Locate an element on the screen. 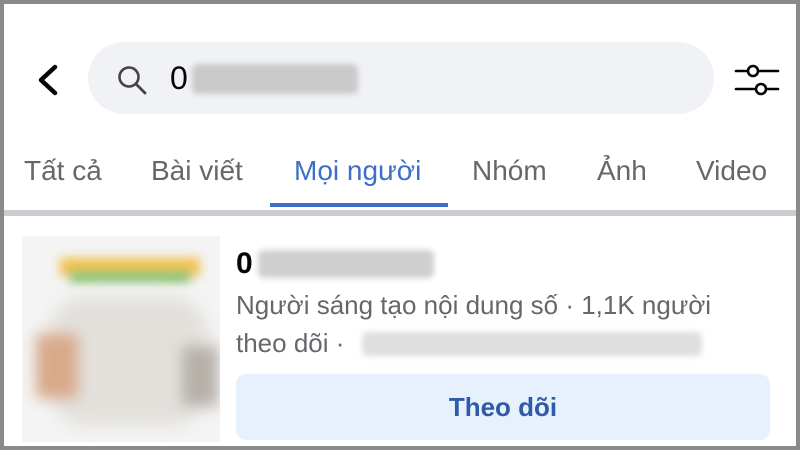  result-avatar is located at coordinates (121, 339).